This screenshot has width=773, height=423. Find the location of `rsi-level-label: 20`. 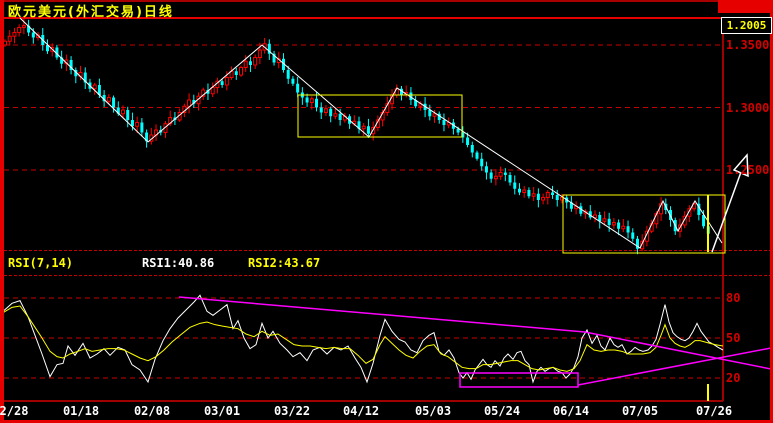

rsi-level-label: 20 is located at coordinates (733, 377).